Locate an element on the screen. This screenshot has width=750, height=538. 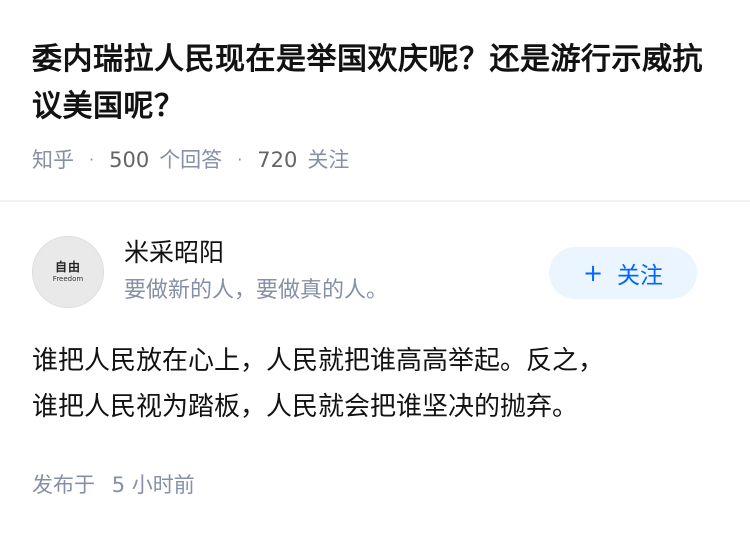
site-name: 知乎 is located at coordinates (53, 160).